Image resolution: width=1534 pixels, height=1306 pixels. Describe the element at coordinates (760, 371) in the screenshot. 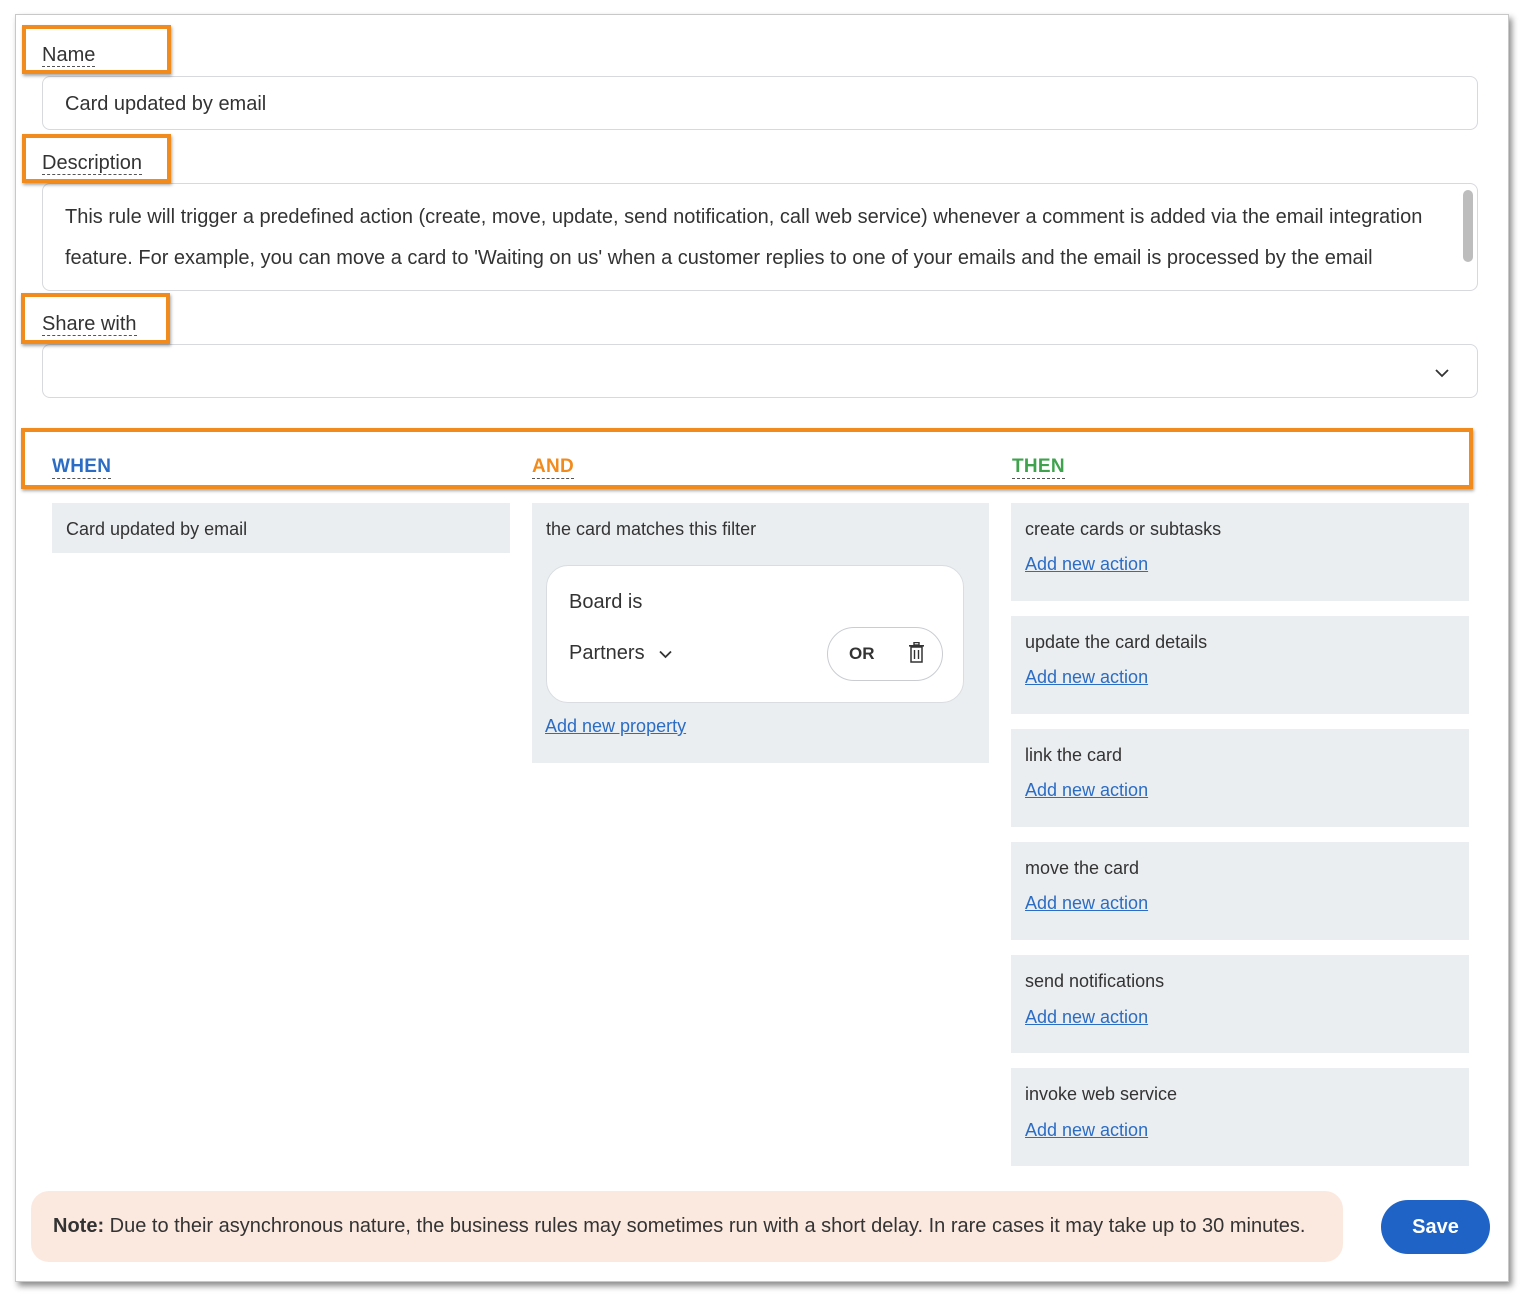

I see `share-with-select` at that location.